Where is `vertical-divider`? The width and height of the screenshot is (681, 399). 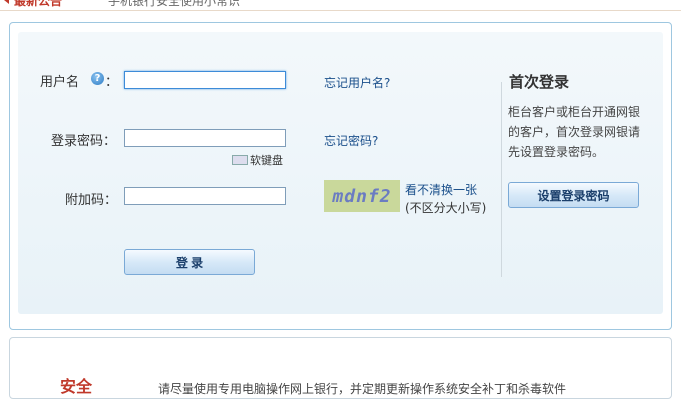
vertical-divider is located at coordinates (501, 179).